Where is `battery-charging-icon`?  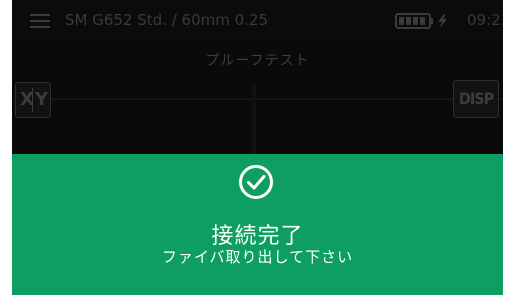 battery-charging-icon is located at coordinates (421, 21).